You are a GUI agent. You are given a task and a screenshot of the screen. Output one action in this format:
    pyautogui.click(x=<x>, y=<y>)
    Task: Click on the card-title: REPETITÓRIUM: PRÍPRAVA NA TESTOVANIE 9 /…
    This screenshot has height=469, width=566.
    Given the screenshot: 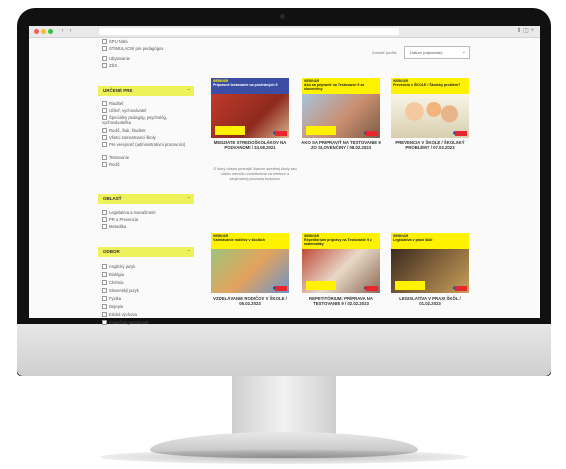 What is the action you would take?
    pyautogui.click(x=341, y=301)
    